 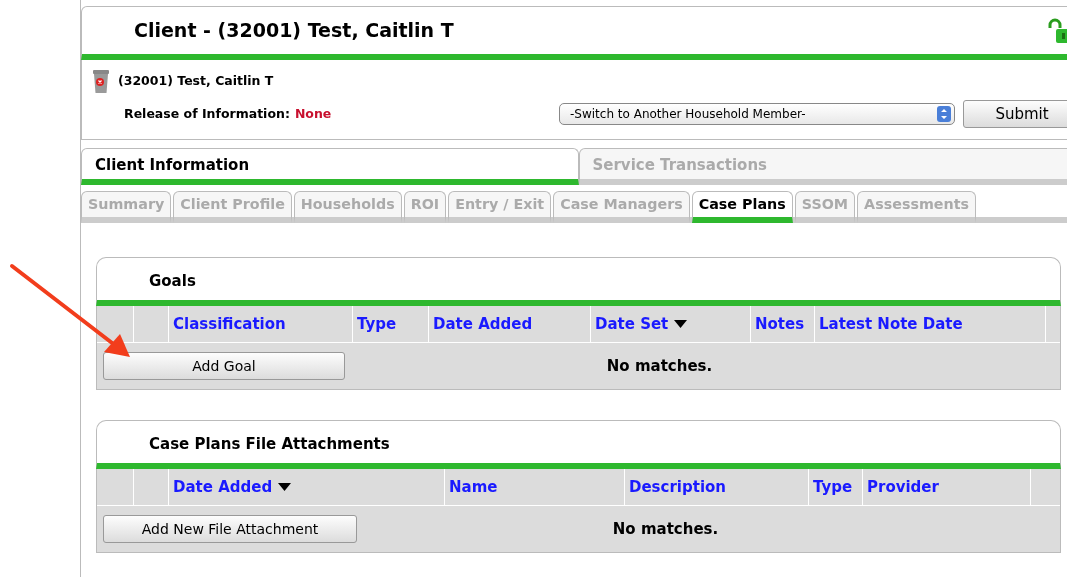 What do you see at coordinates (671, 324) in the screenshot?
I see `column-header: Date Set` at bounding box center [671, 324].